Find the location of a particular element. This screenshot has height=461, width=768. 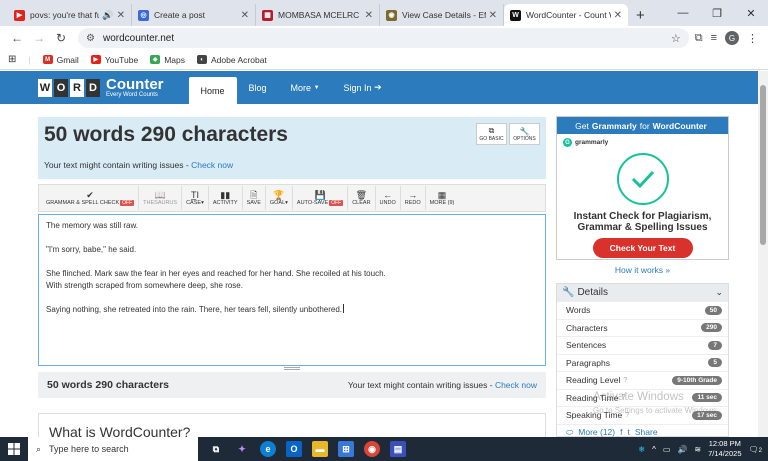

chrome-icon: ◉ is located at coordinates (372, 449).